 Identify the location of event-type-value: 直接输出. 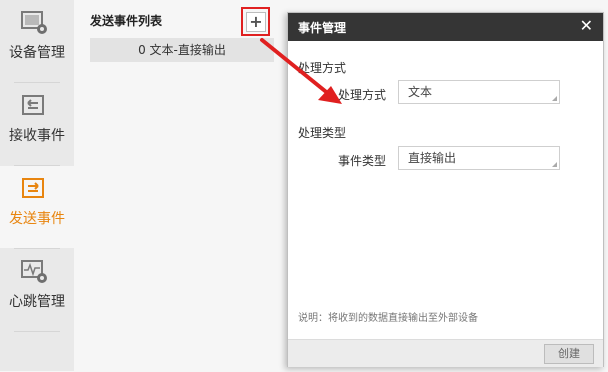
(432, 158).